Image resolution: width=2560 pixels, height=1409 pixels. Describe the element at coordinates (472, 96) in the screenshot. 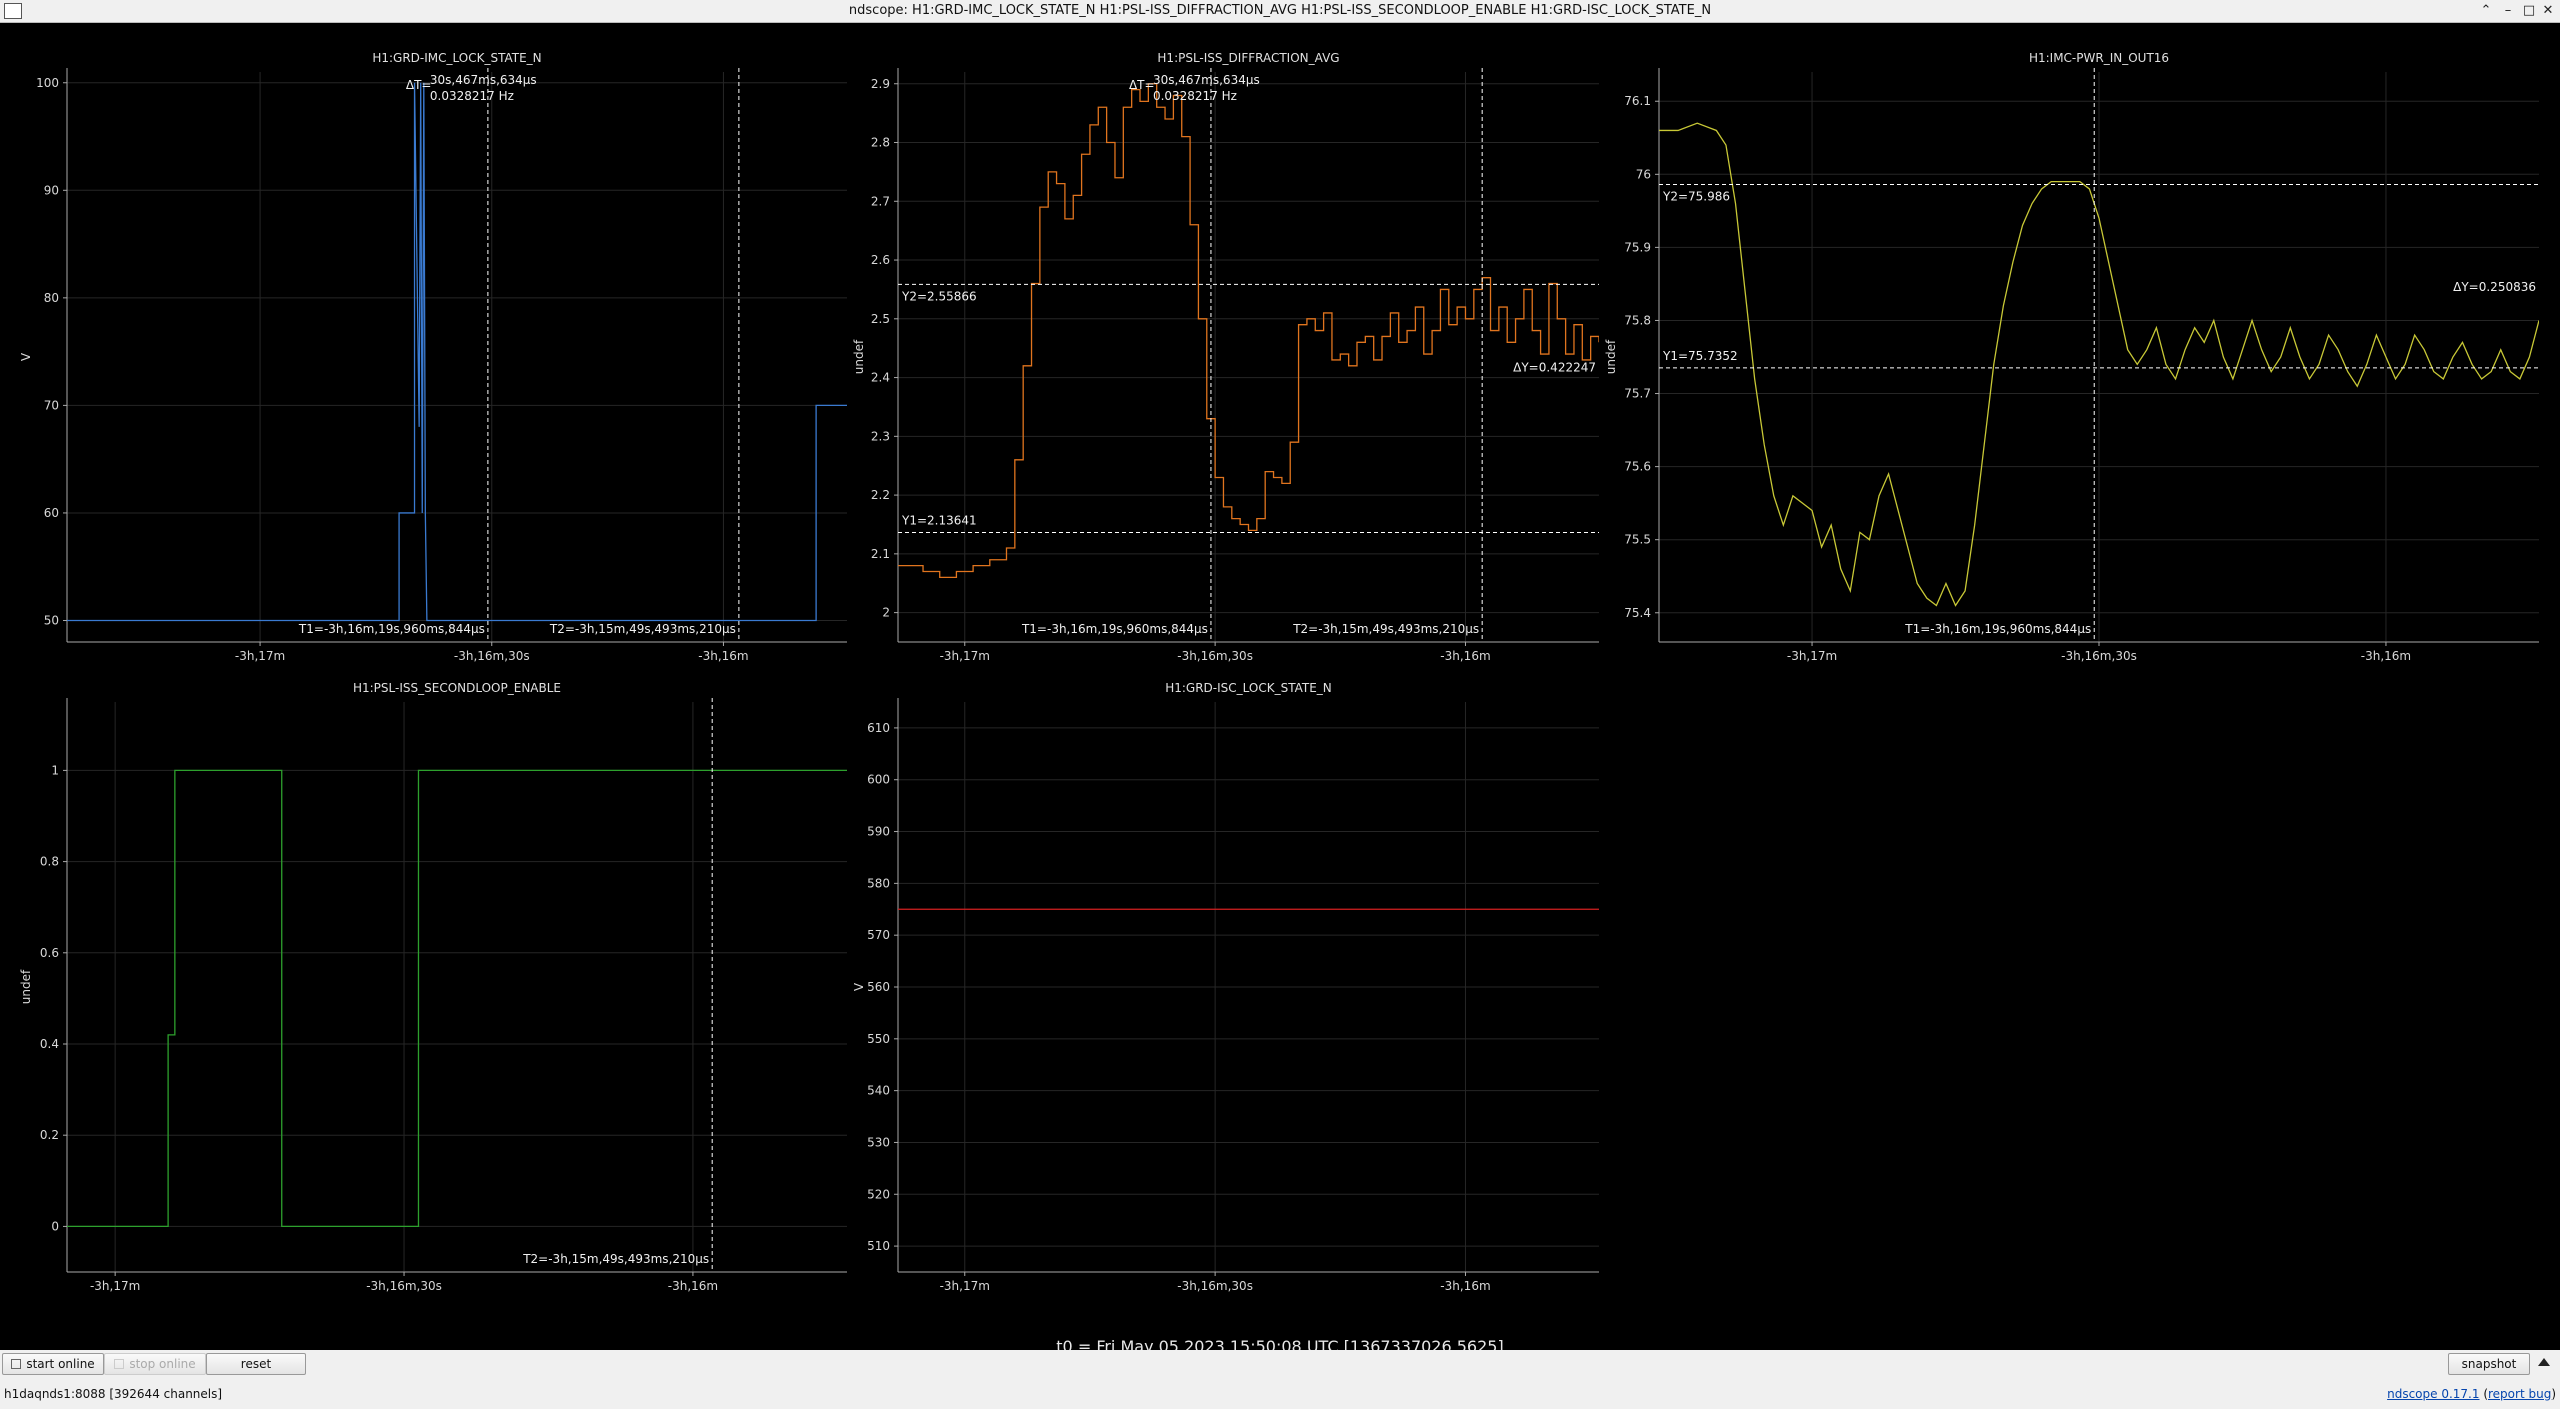

I see `plot1-freq-value: 0.0328217 Hz` at that location.